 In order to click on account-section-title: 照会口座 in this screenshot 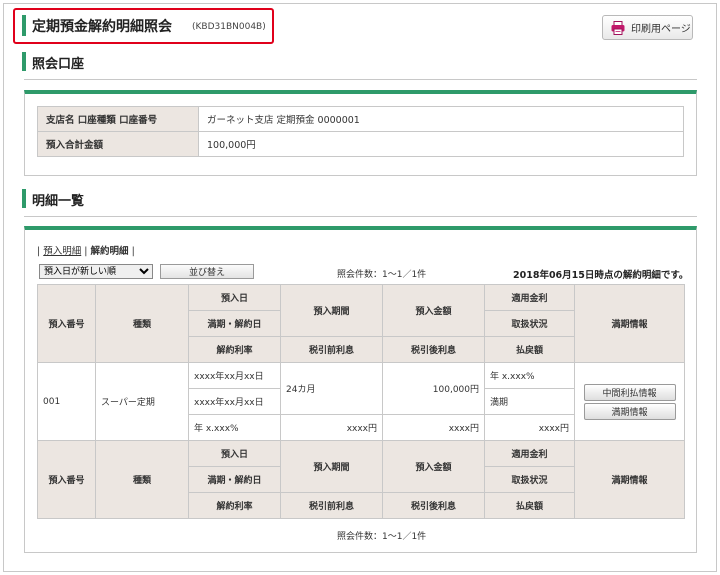, I will do `click(58, 64)`.